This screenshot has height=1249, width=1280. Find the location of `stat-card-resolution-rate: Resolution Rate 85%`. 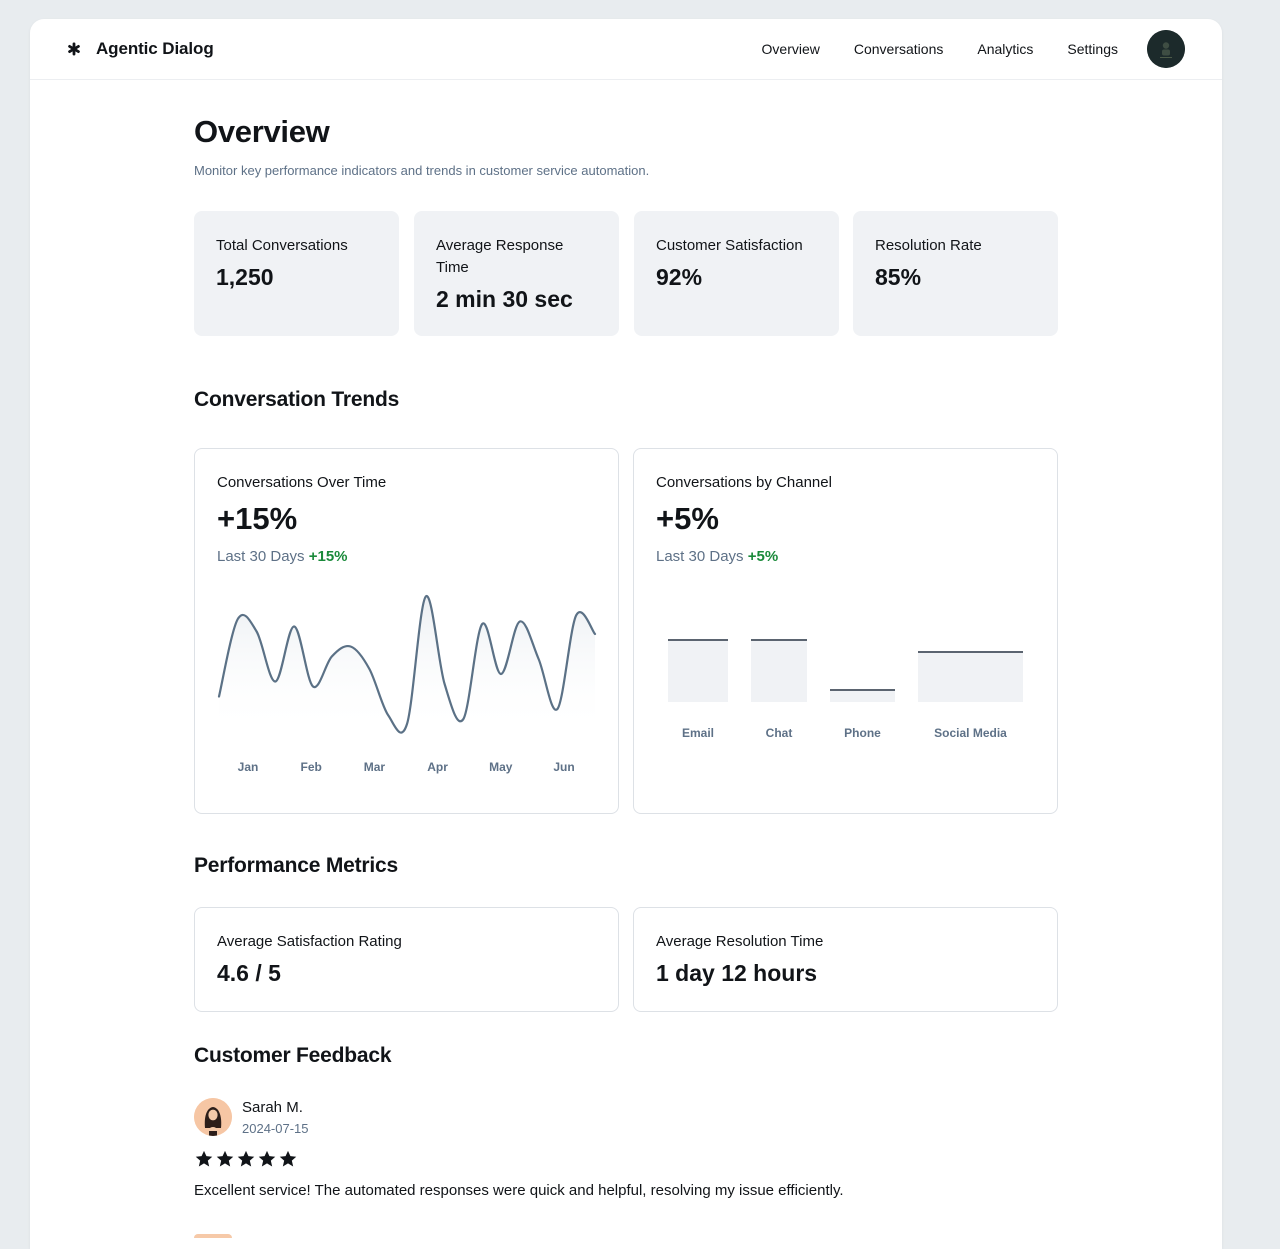

stat-card-resolution-rate: Resolution Rate 85% is located at coordinates (955, 273).